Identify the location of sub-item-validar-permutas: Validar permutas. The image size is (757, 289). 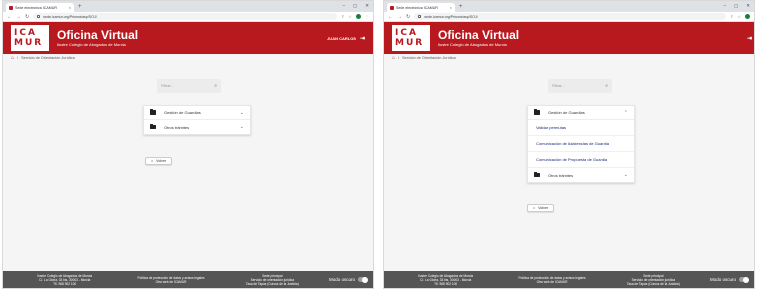
(581, 128).